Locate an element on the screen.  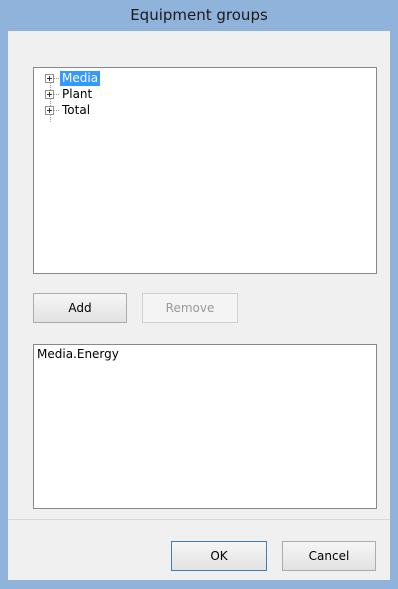
tree-node-total: Total is located at coordinates (68, 110).